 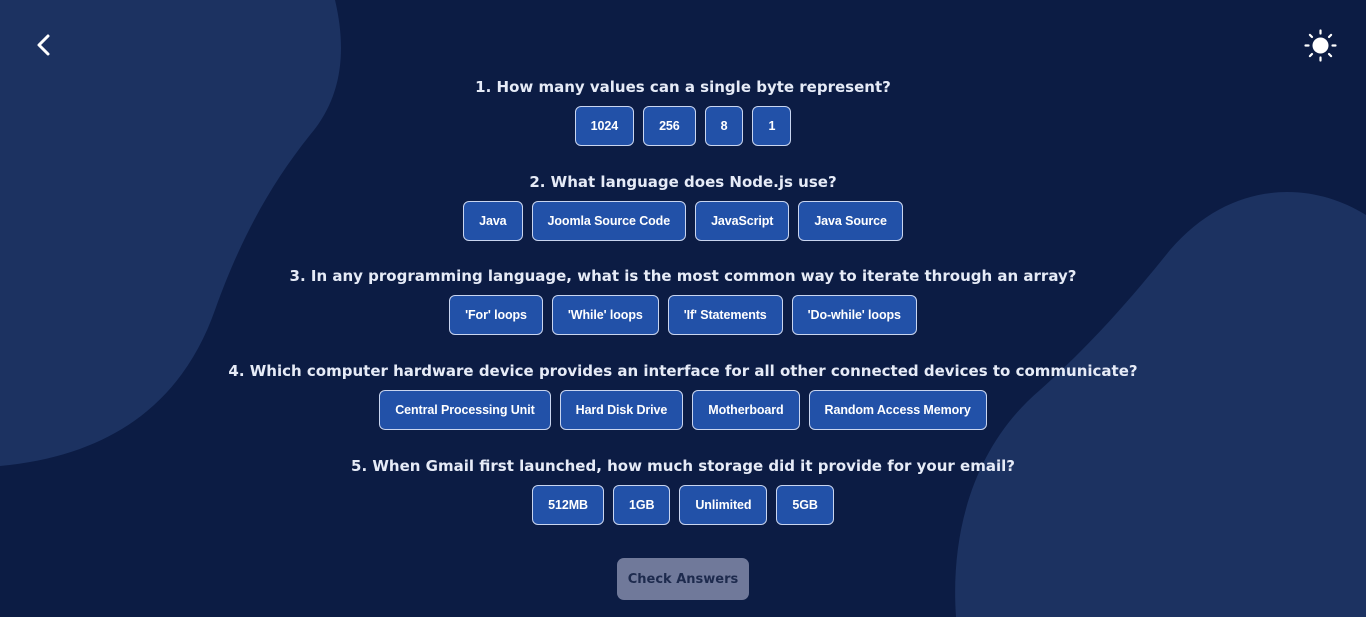 What do you see at coordinates (805, 505) in the screenshot?
I see `answer-option: 5GB` at bounding box center [805, 505].